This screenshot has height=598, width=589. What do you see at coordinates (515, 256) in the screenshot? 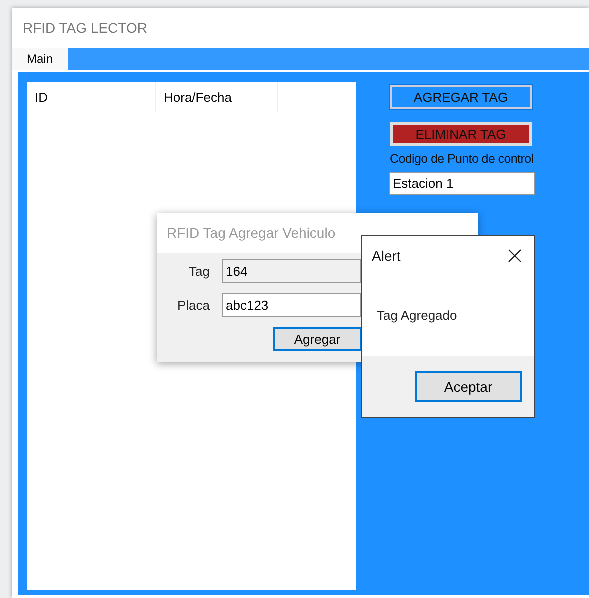
I see `close-icon` at bounding box center [515, 256].